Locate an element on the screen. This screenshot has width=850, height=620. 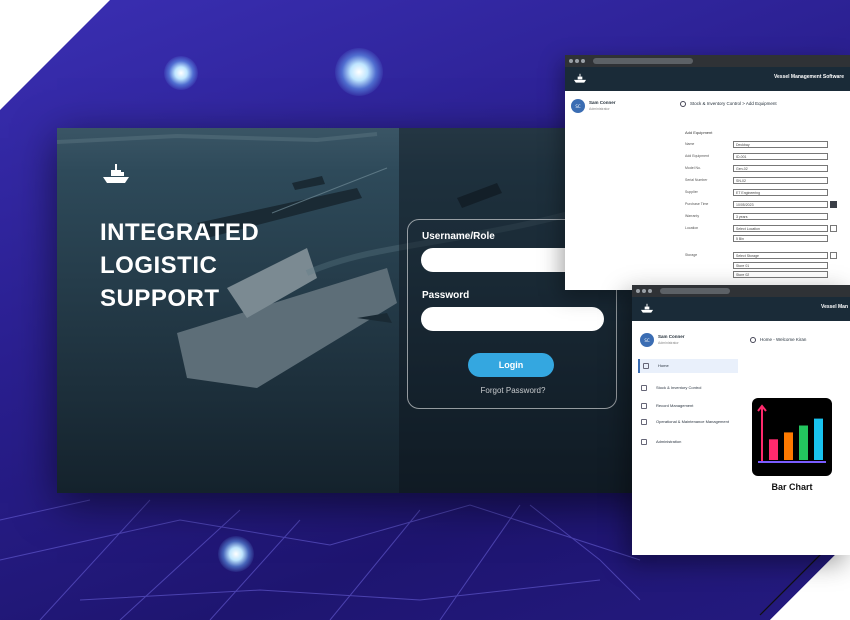
field-input: Store 02 is located at coordinates (780, 274).